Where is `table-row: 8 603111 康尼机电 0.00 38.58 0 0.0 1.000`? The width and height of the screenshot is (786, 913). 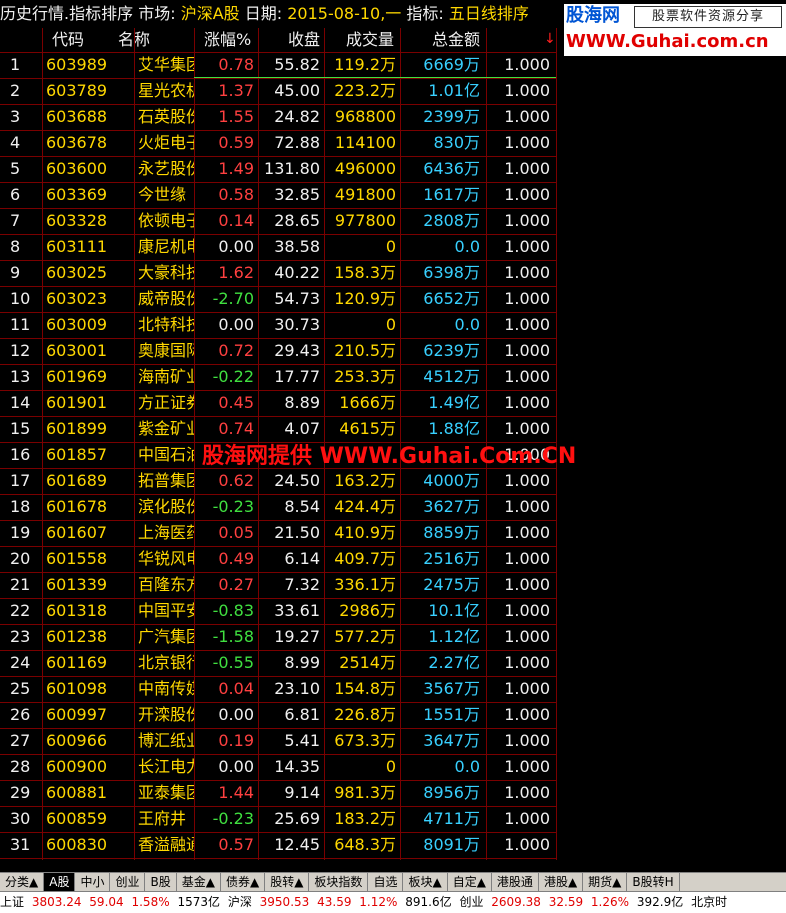
table-row: 8 603111 康尼机电 0.00 38.58 0 0.0 1.000 is located at coordinates (278, 247).